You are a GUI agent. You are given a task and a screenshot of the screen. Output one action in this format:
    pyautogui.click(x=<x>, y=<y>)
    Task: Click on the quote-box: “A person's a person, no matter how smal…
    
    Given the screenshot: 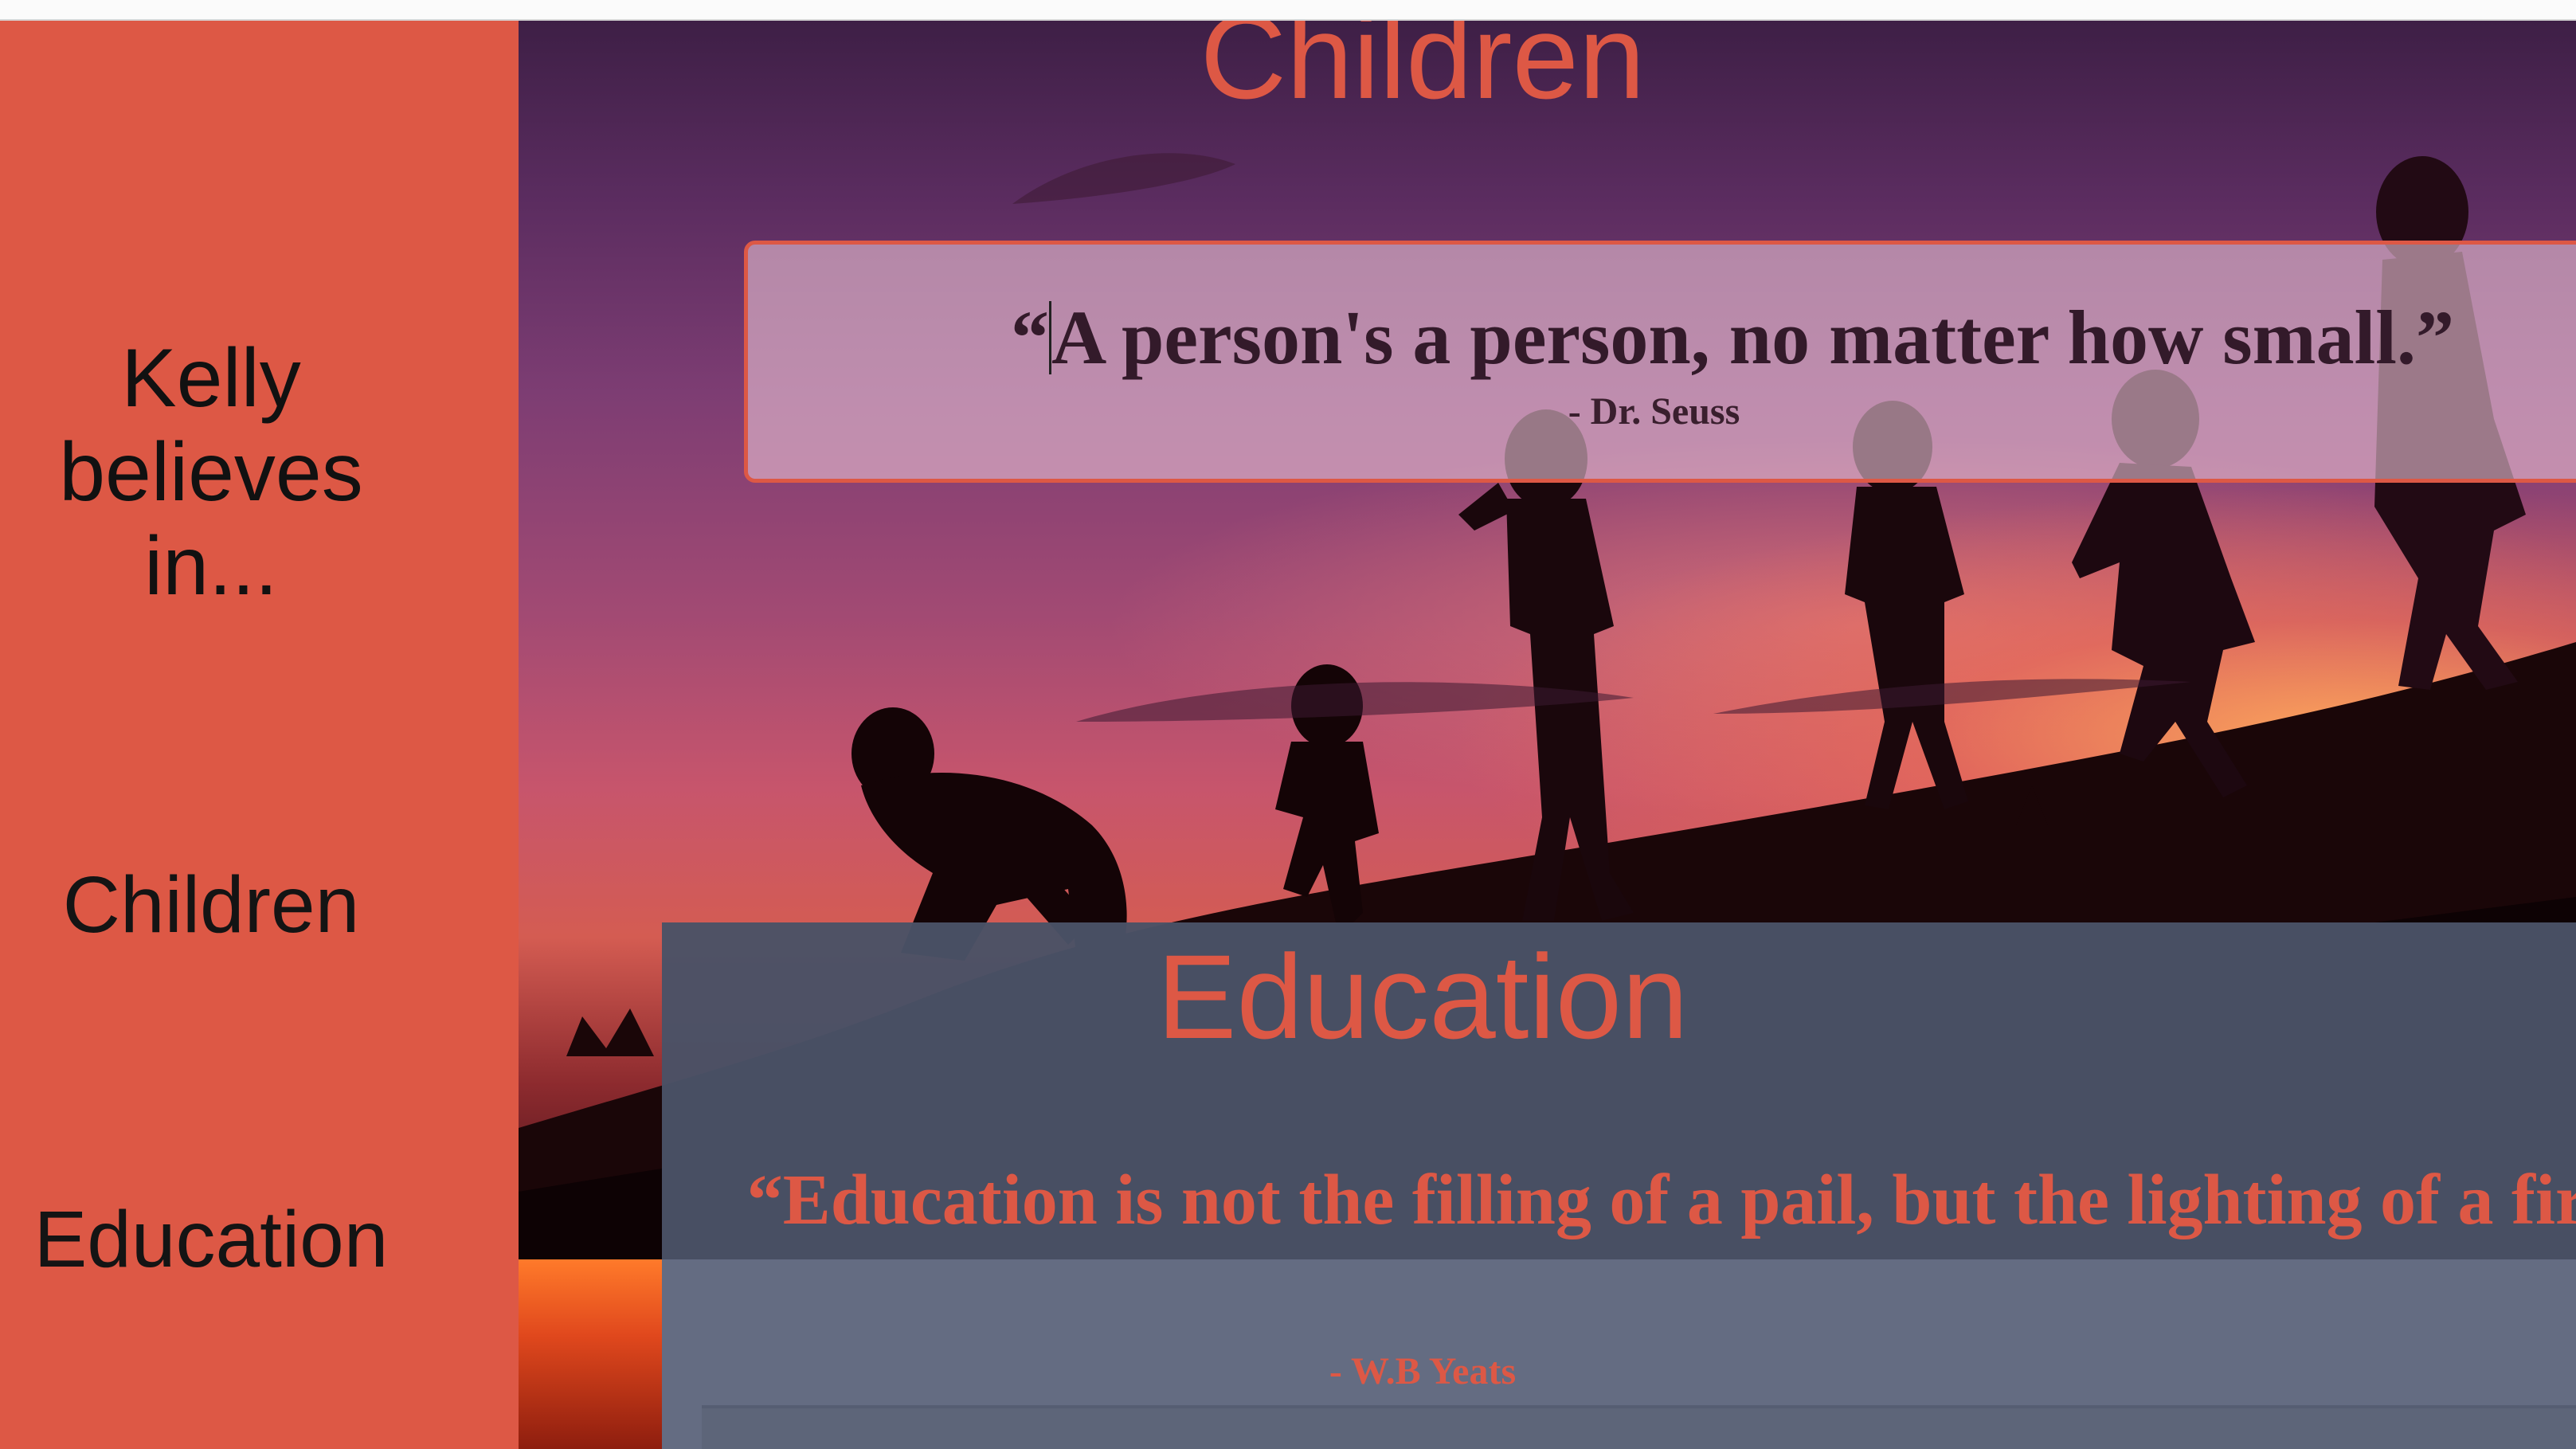 What is the action you would take?
    pyautogui.click(x=1660, y=362)
    